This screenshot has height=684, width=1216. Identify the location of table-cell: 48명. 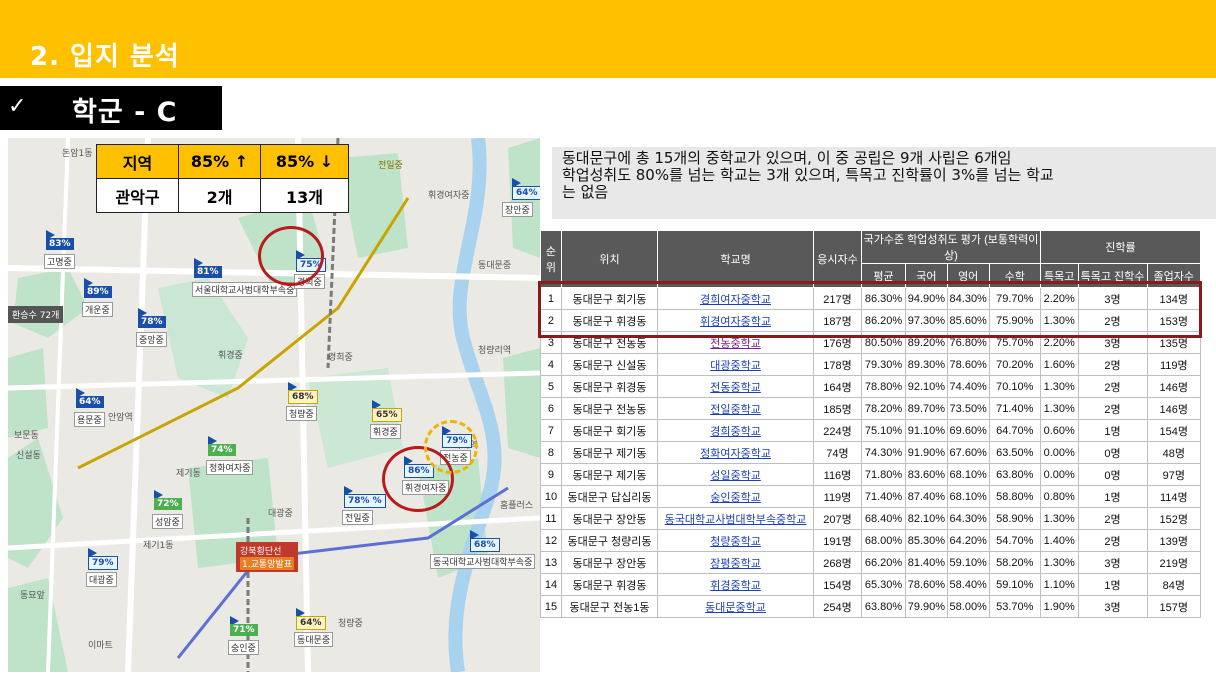
(1174, 452).